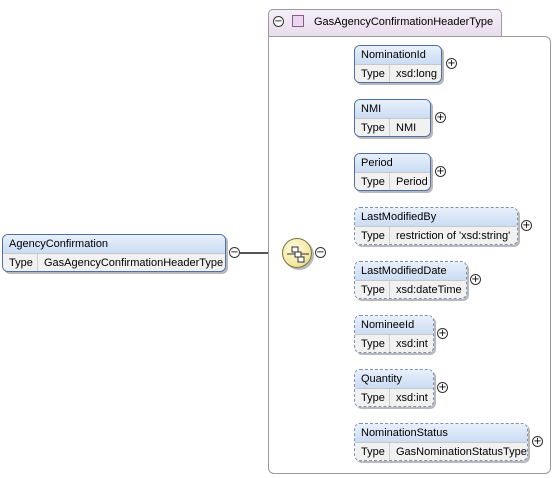  I want to click on element-name: NomineeId, so click(394, 325).